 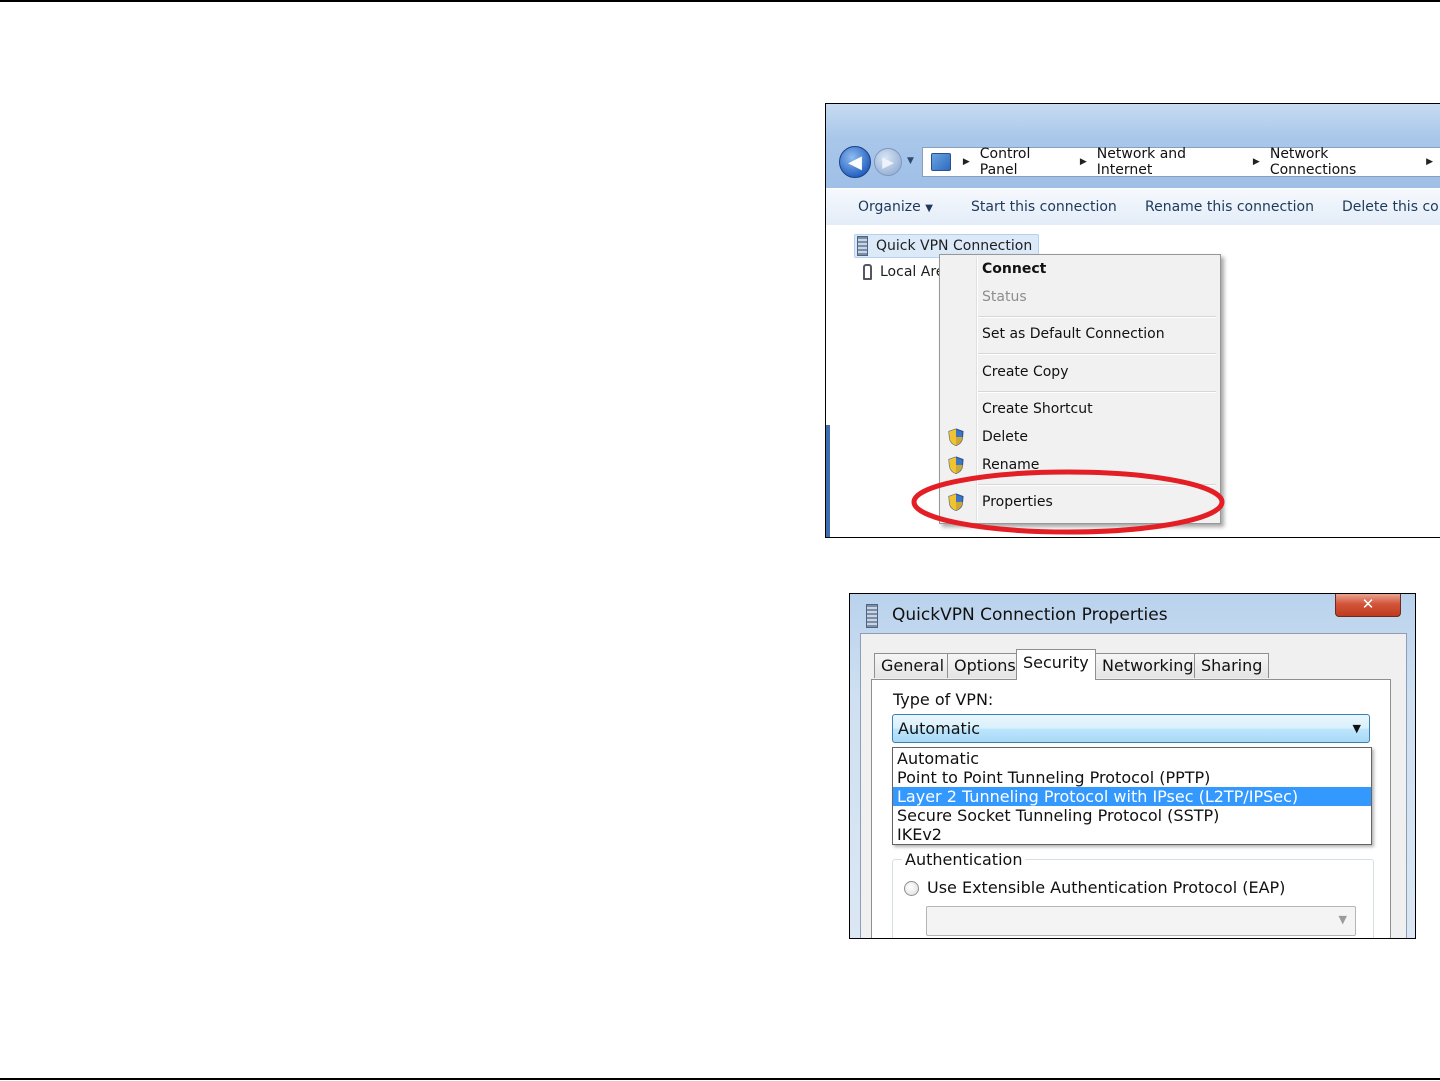 What do you see at coordinates (867, 272) in the screenshot?
I see `network-plug-icon` at bounding box center [867, 272].